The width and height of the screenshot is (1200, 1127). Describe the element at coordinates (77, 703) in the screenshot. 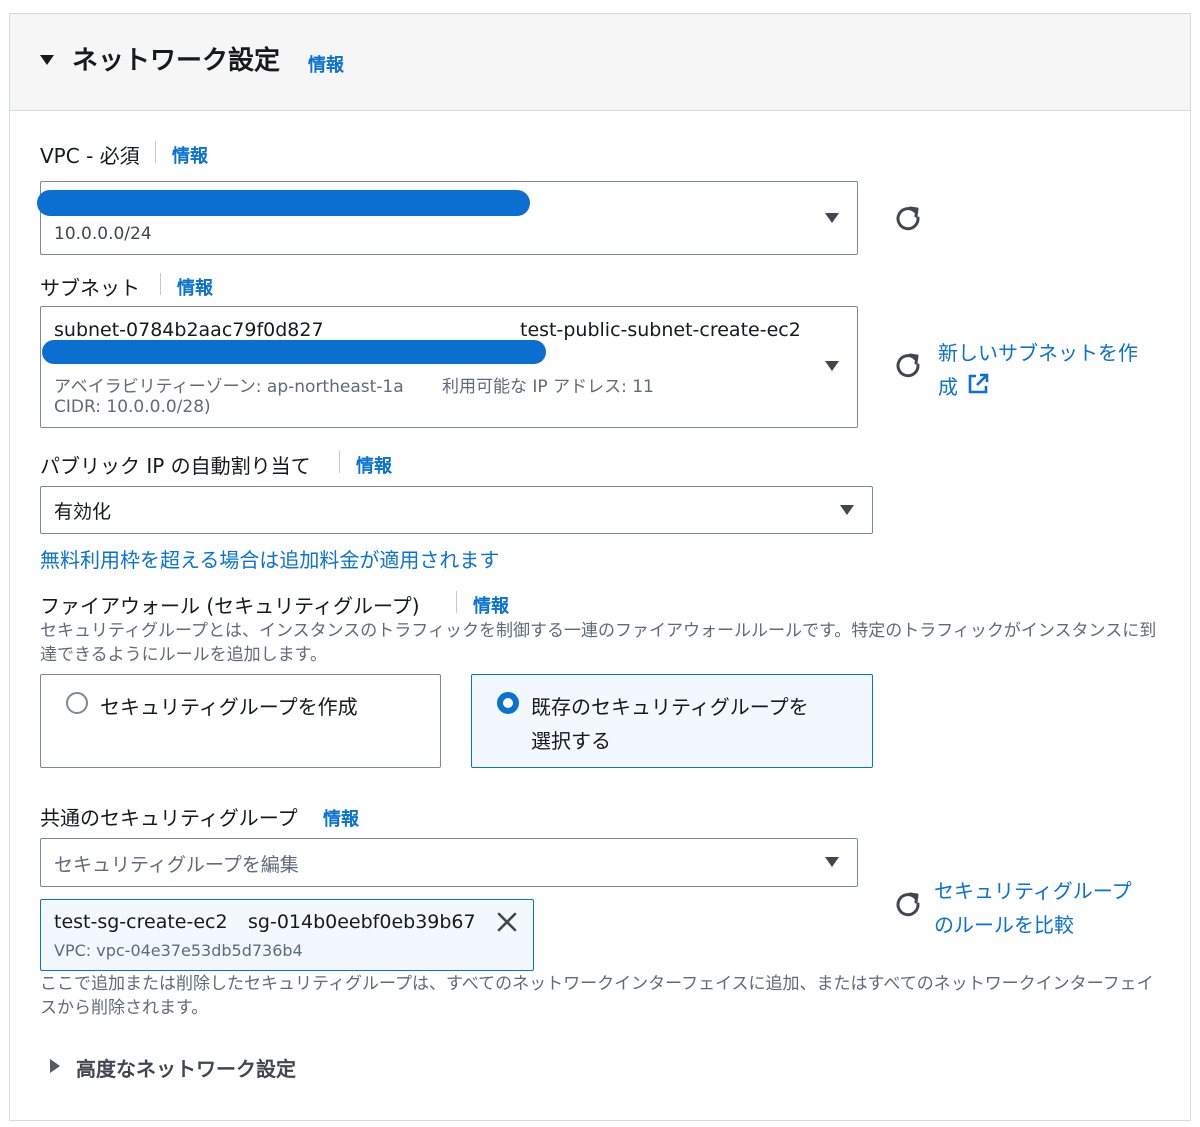

I see `create-sg-radio` at that location.